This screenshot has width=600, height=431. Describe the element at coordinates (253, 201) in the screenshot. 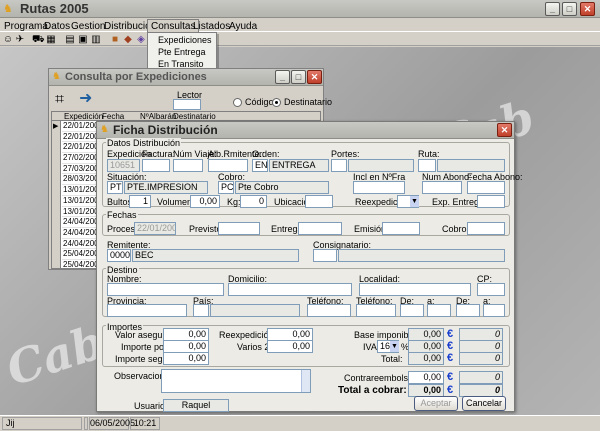

I see `kg-field: 0` at that location.